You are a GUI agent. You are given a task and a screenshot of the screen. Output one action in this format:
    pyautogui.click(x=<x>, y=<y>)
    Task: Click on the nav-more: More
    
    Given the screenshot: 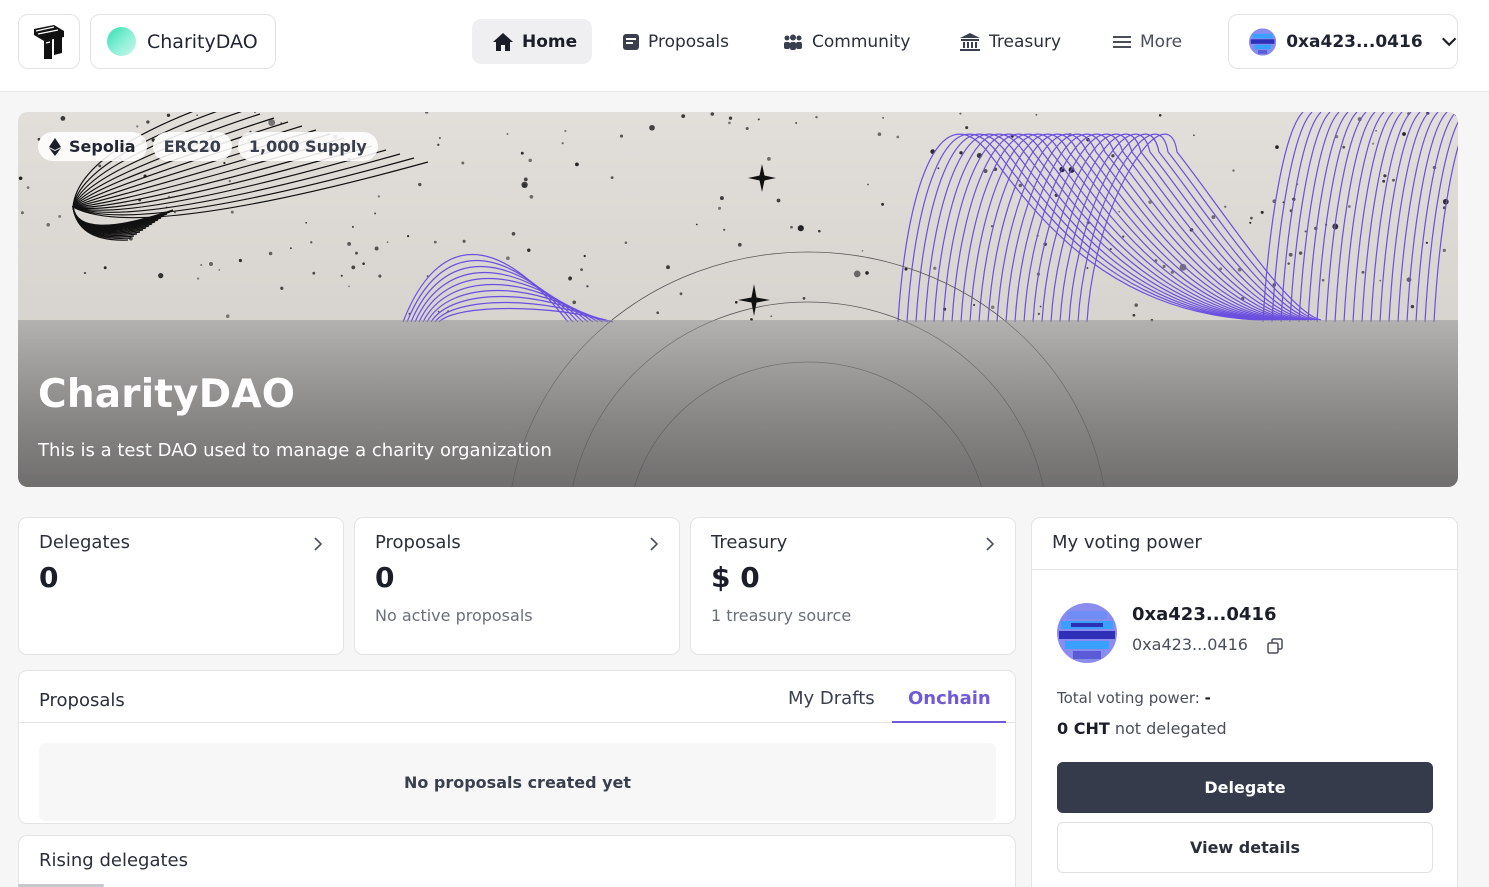 What is the action you would take?
    pyautogui.click(x=1147, y=41)
    